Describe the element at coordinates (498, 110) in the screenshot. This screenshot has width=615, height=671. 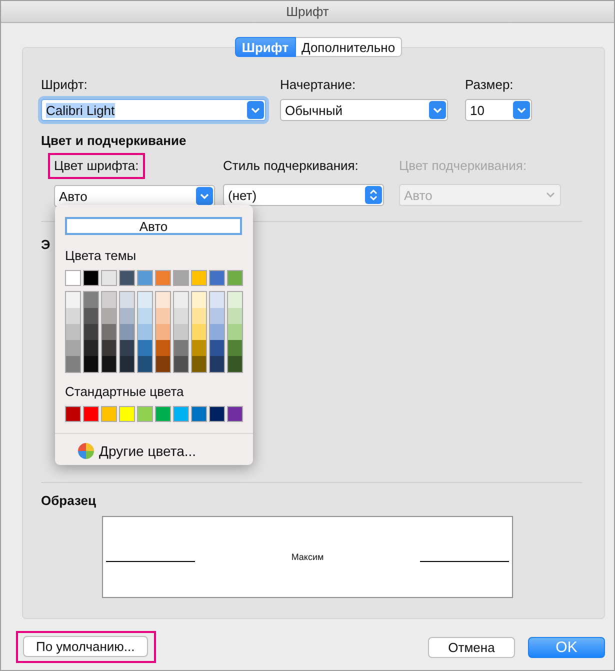
I see `dropdown: 10` at that location.